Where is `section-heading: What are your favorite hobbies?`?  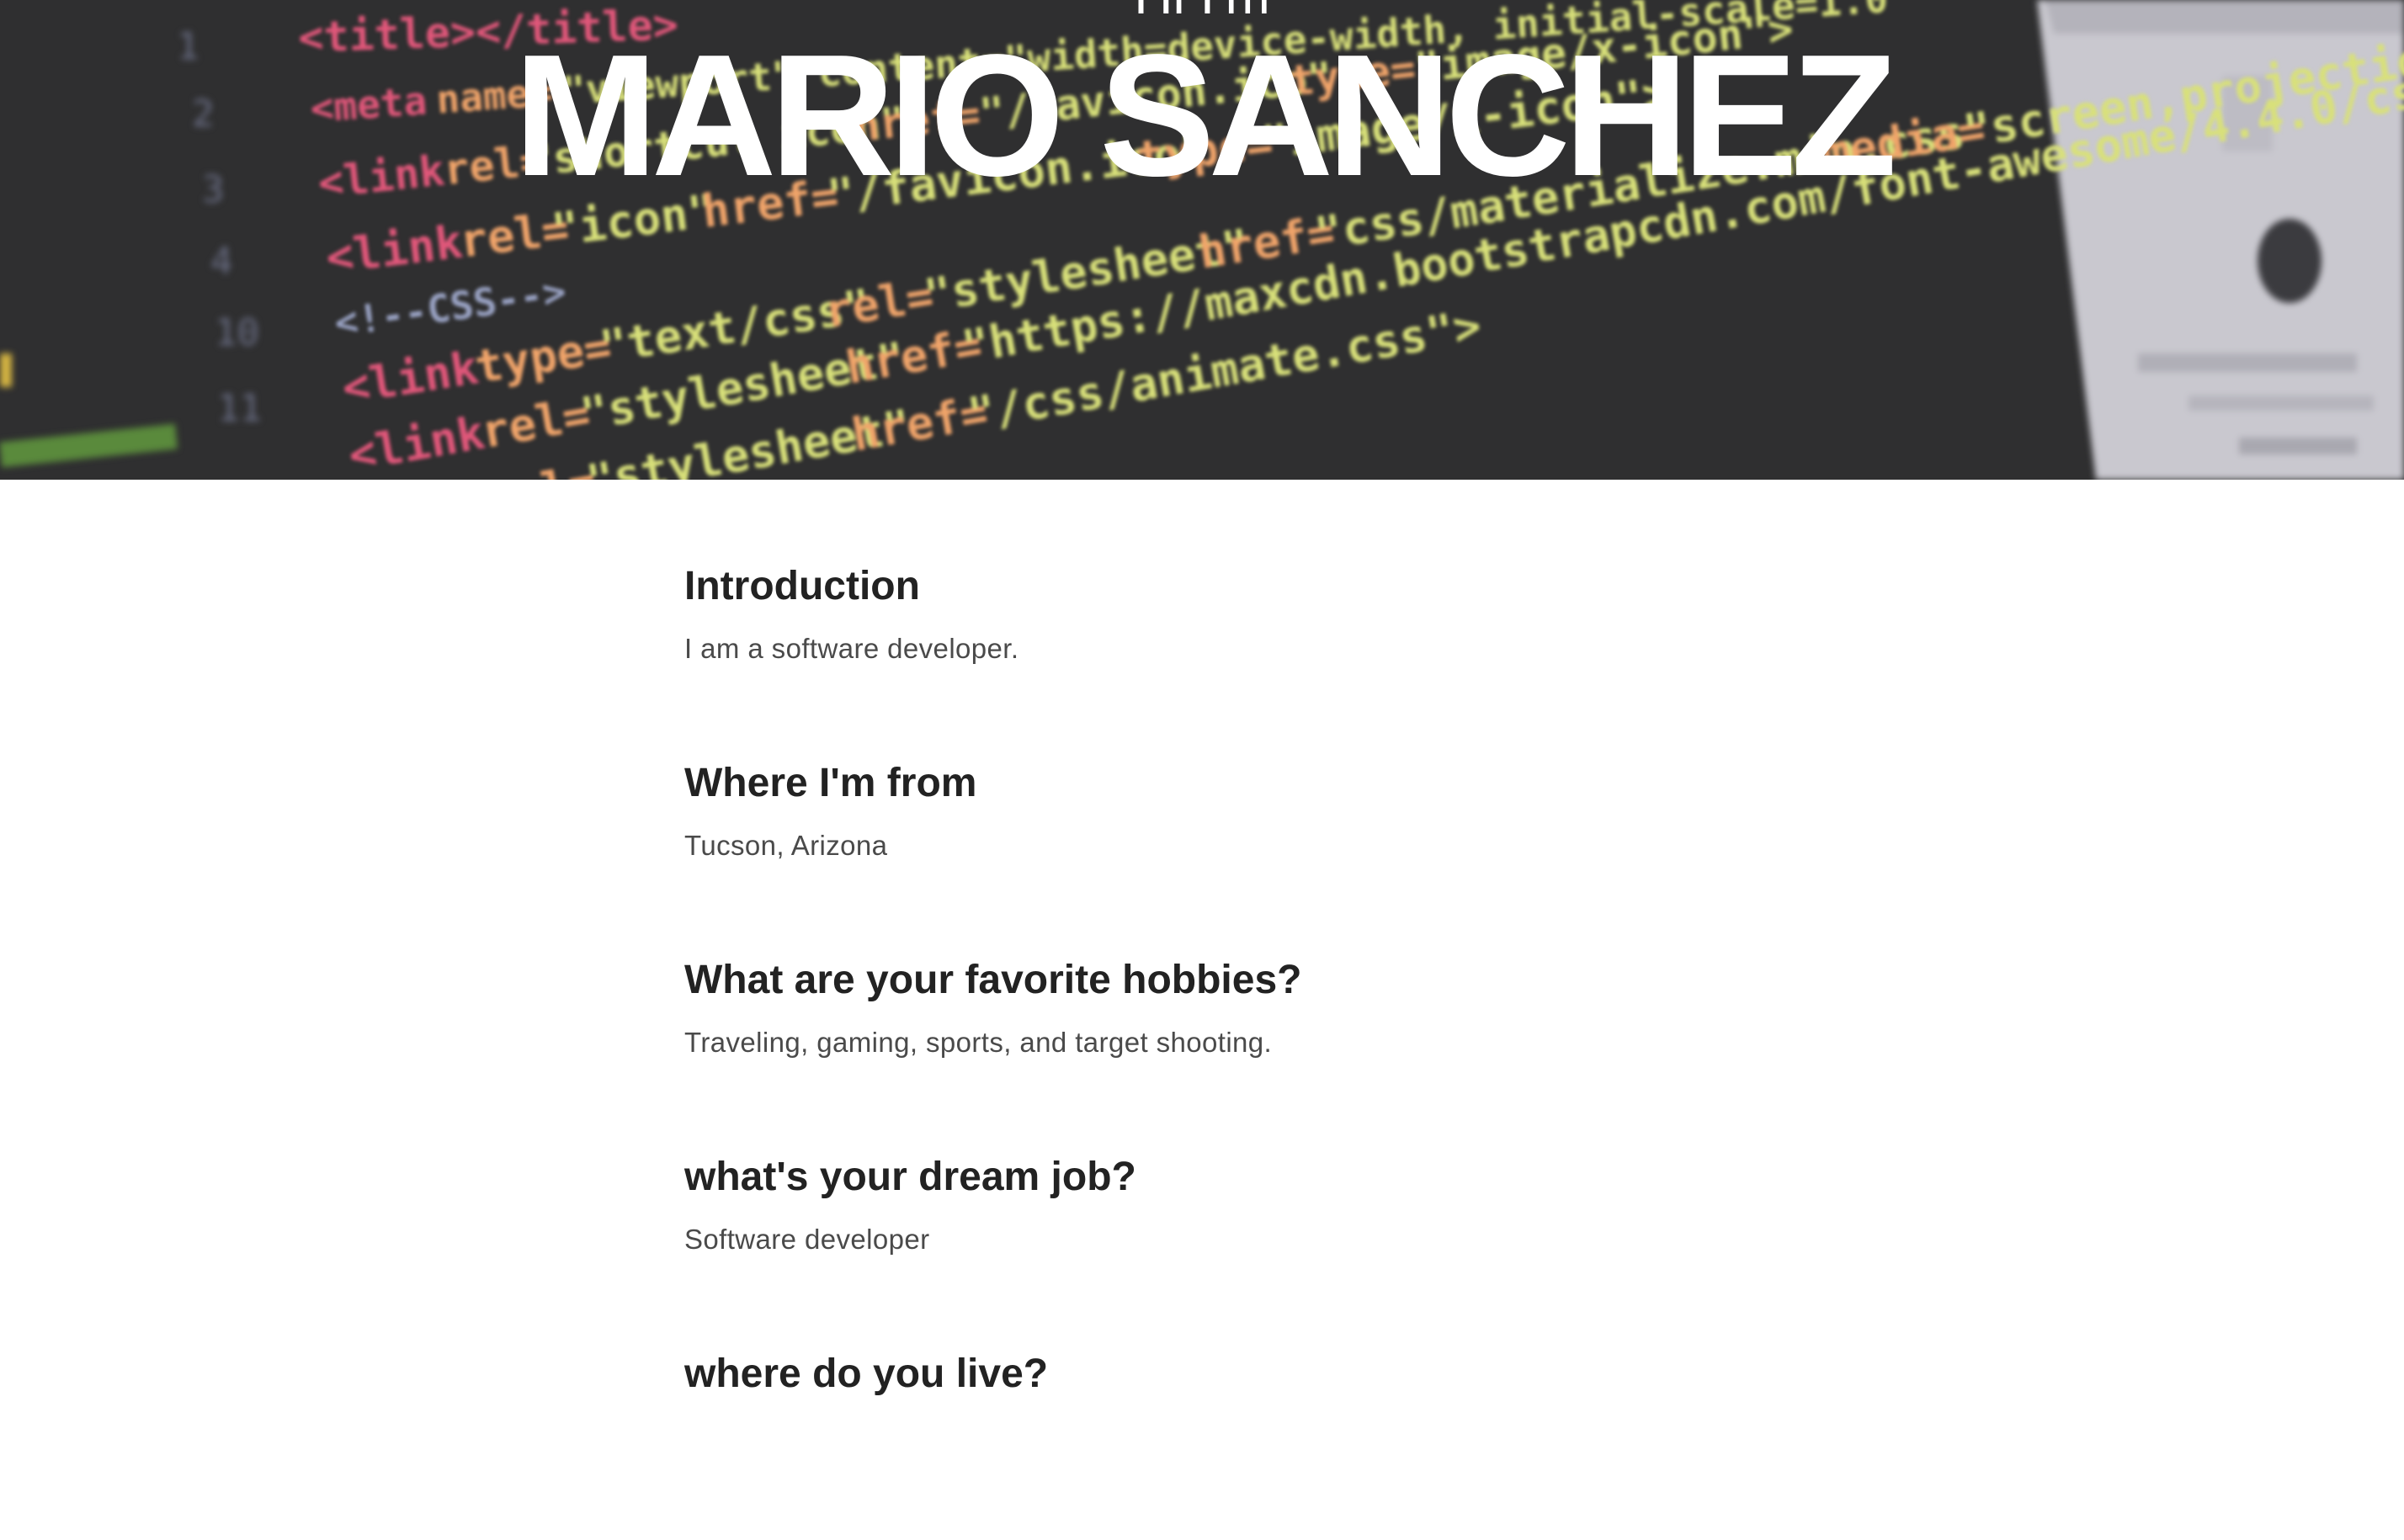 section-heading: What are your favorite hobbies? is located at coordinates (993, 980).